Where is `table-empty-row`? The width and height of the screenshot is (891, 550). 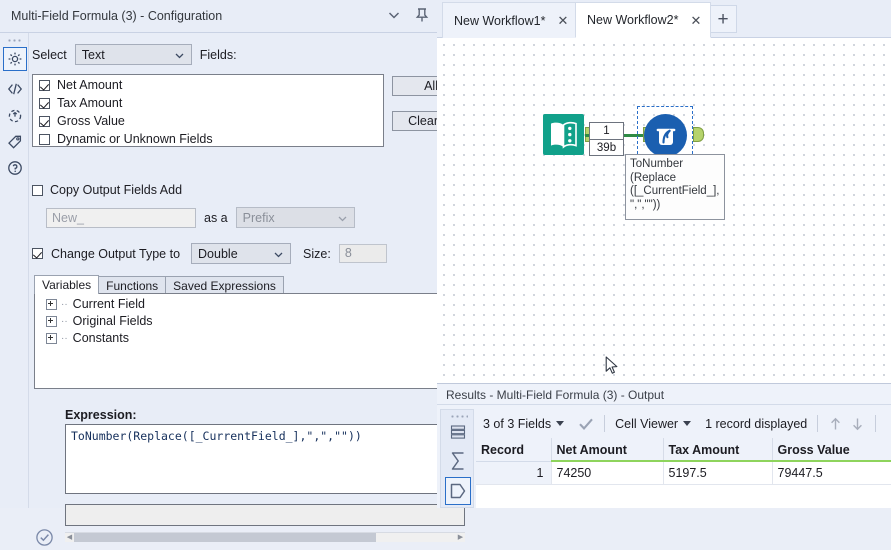
table-empty-row is located at coordinates (683, 493).